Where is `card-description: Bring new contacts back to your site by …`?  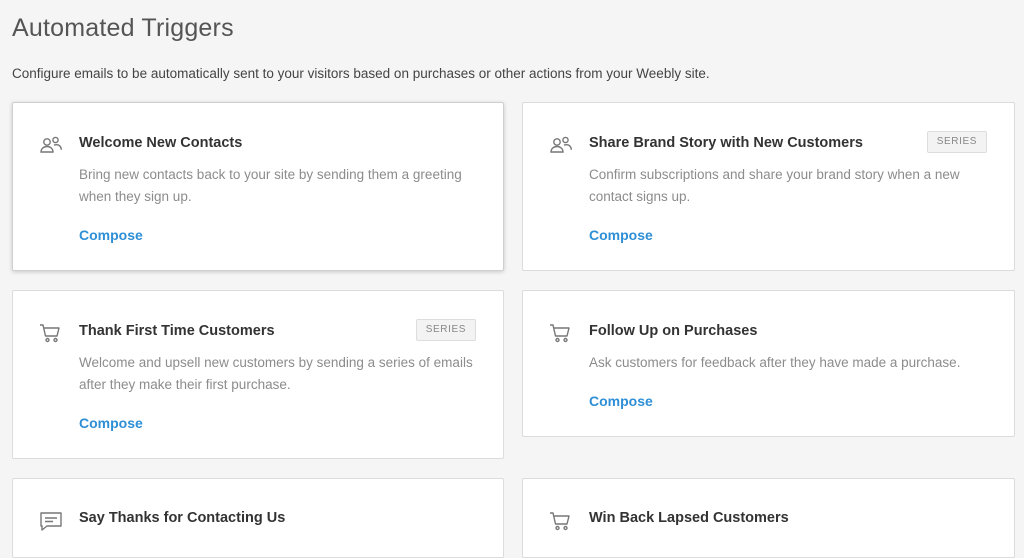 card-description: Bring new contacts back to your site by … is located at coordinates (270, 185).